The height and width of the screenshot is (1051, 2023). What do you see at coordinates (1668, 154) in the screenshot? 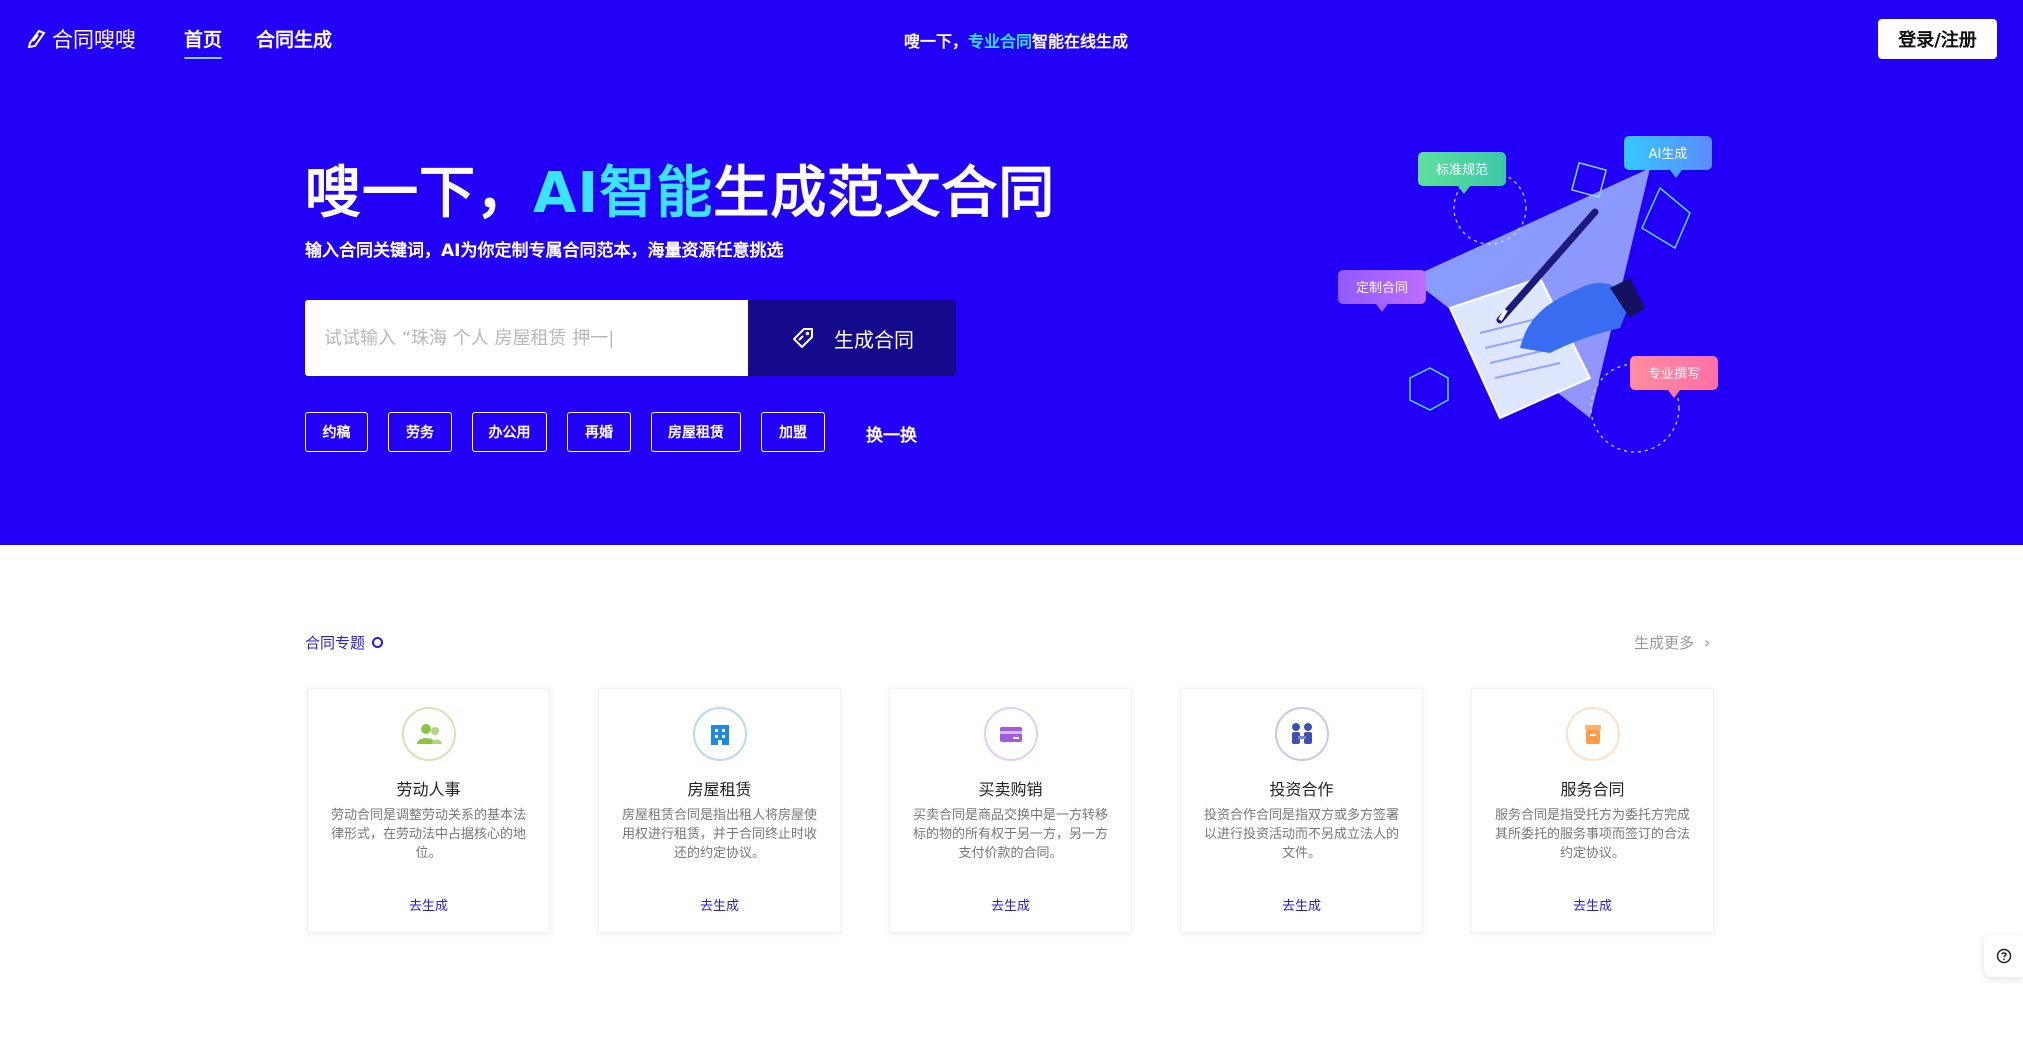
I see `bubble-ai-label: AI生成` at bounding box center [1668, 154].